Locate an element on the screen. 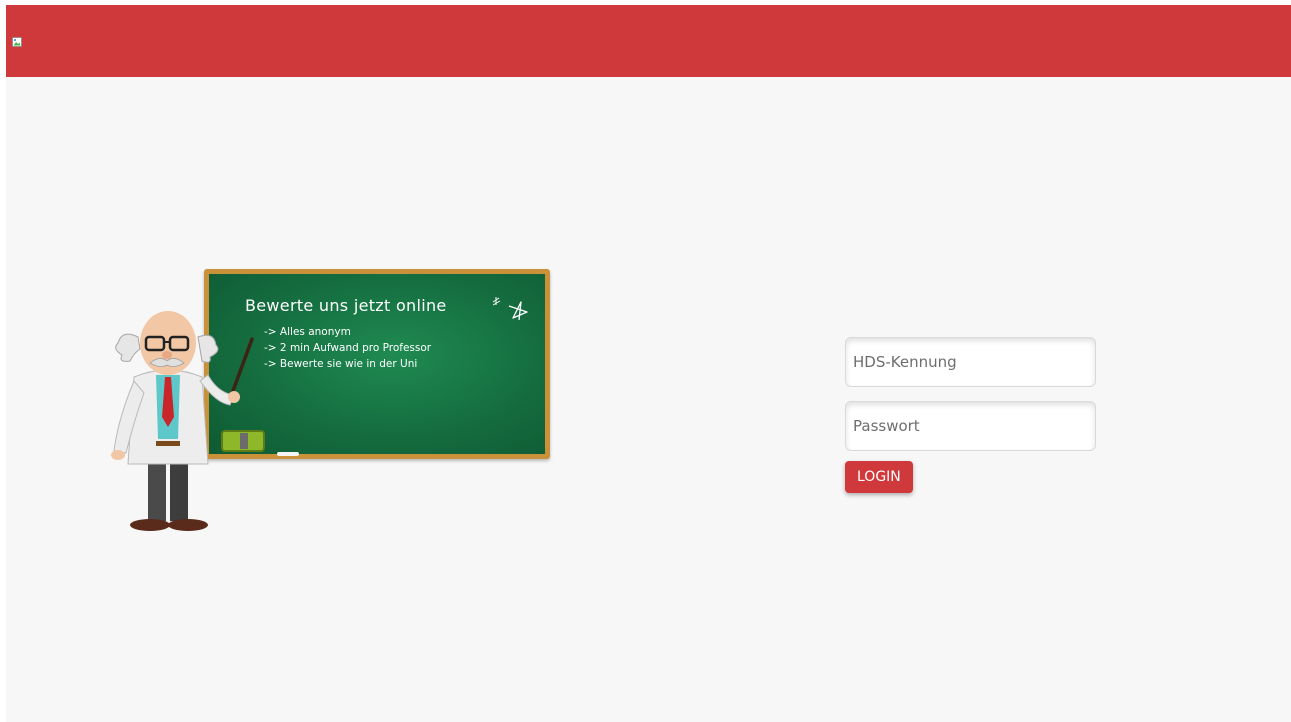 This screenshot has width=1291, height=722. chalkboard-item: -> 2 min Aufwand pro Professor is located at coordinates (348, 348).